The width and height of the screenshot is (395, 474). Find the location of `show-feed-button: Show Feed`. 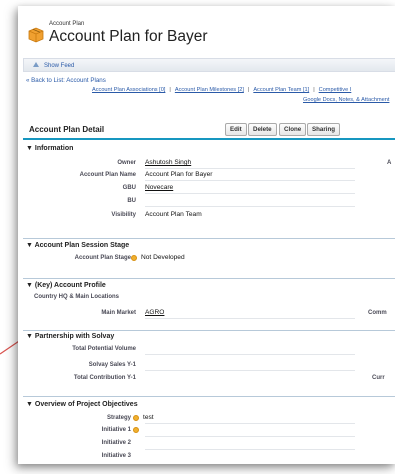

show-feed-button: Show Feed is located at coordinates (53, 65).